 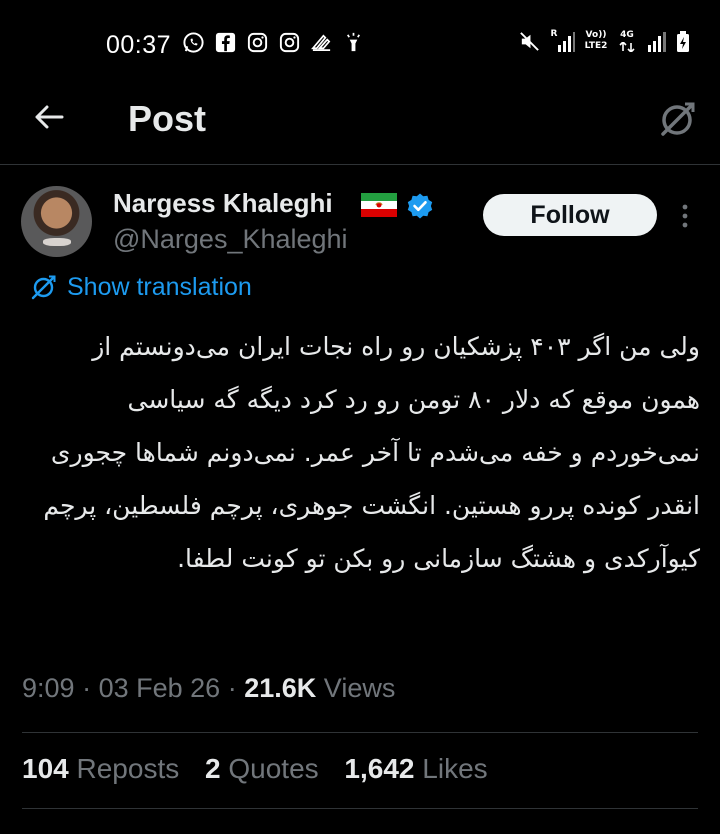 I want to click on quotes-stat: 2 Quotes, so click(x=262, y=768).